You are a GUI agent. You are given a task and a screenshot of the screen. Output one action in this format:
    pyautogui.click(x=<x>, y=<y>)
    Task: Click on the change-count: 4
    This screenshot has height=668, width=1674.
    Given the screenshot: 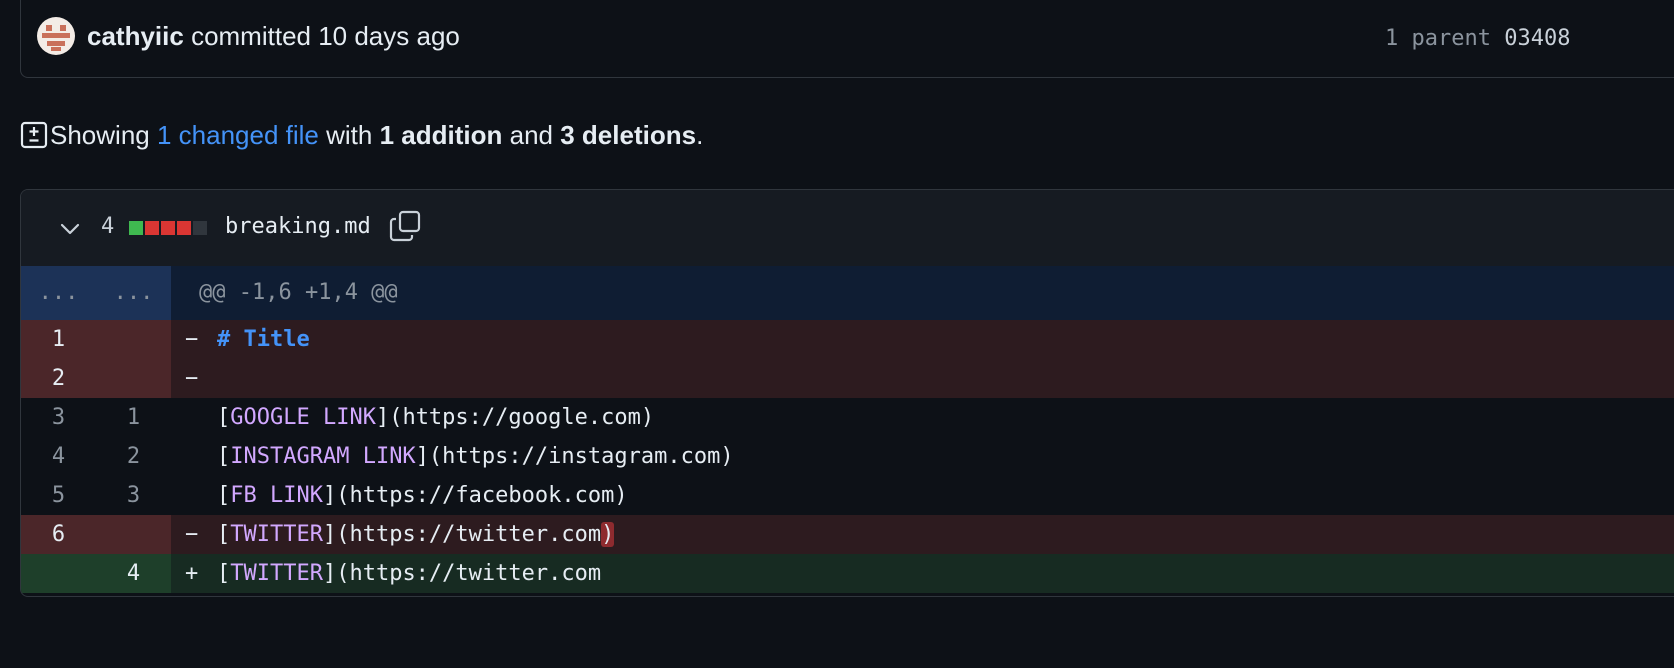 What is the action you would take?
    pyautogui.click(x=108, y=226)
    